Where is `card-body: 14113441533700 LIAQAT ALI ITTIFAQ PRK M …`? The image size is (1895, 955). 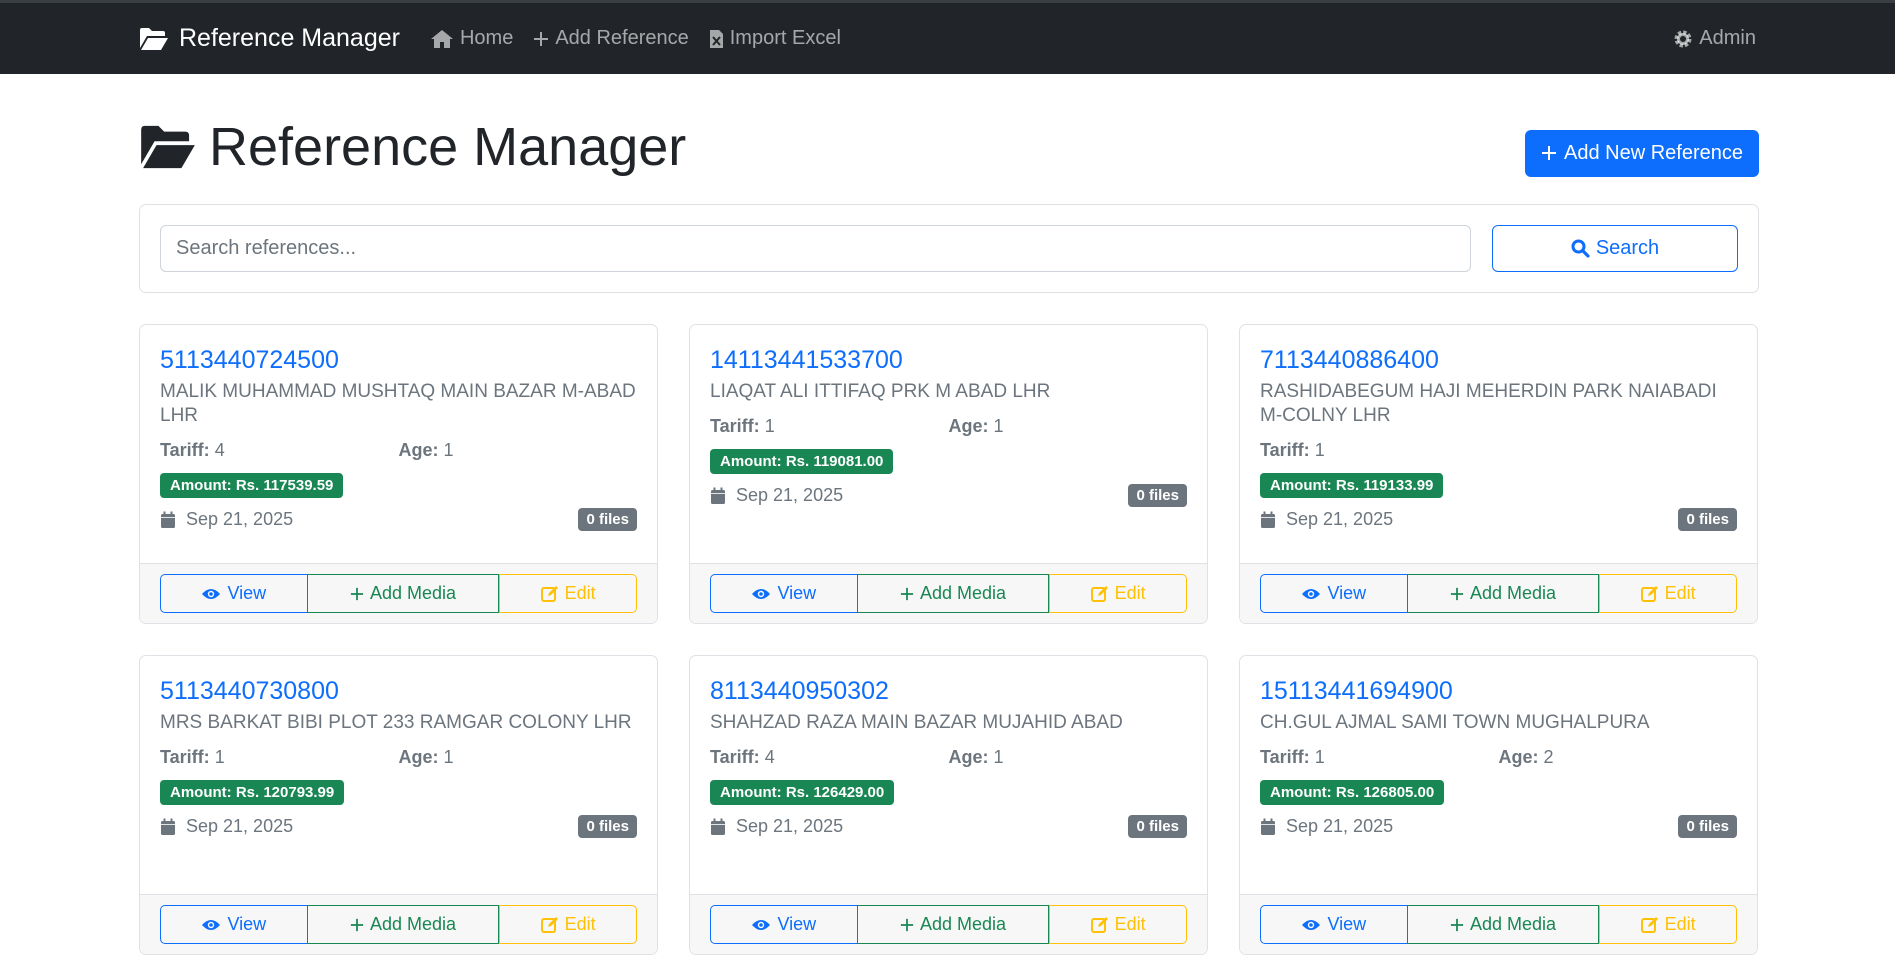
card-body: 14113441533700 LIAQAT ALI ITTIFAQ PRK M … is located at coordinates (948, 416).